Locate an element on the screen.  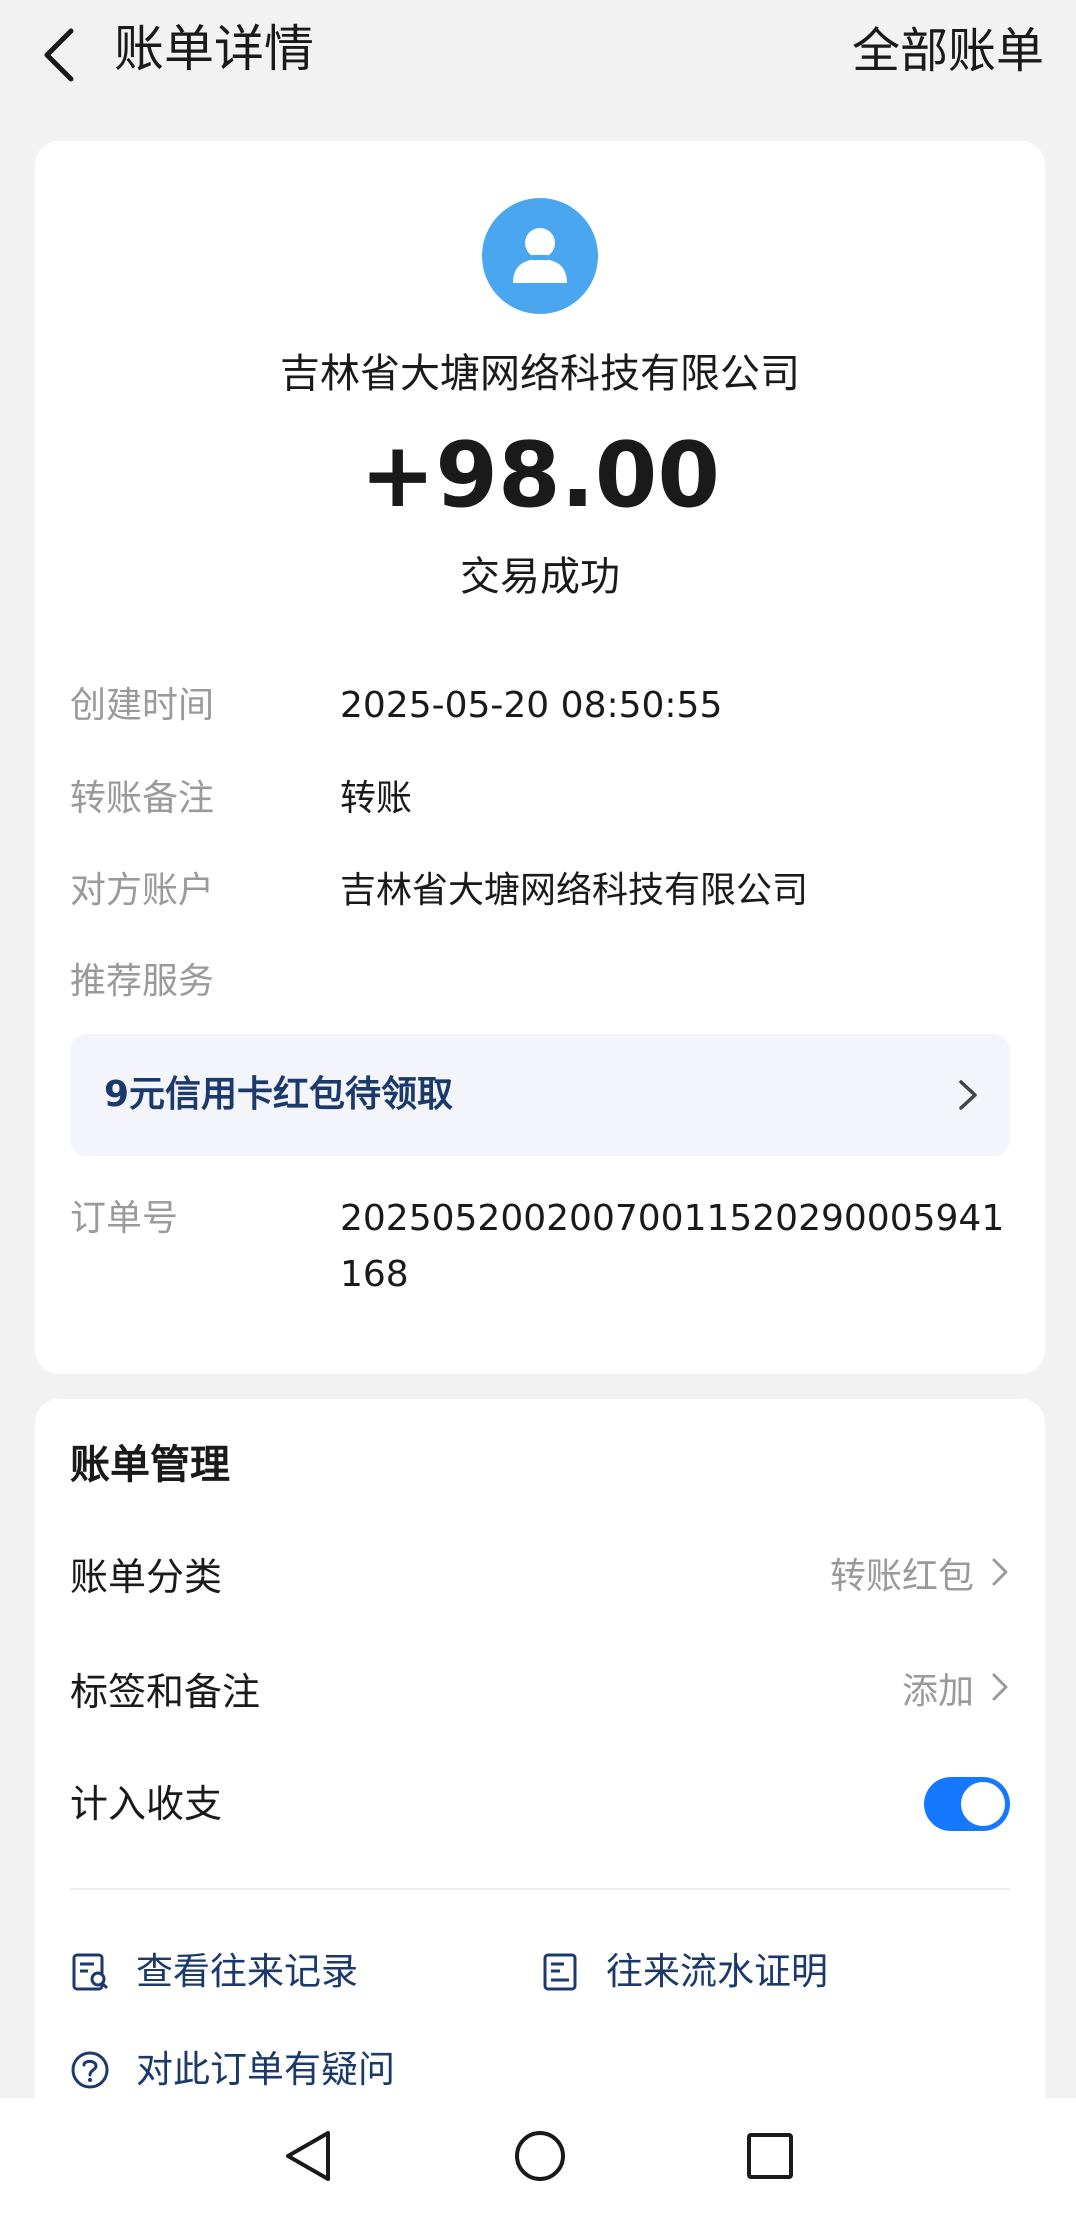
transfer-note-label: 转账备注 is located at coordinates (142, 798).